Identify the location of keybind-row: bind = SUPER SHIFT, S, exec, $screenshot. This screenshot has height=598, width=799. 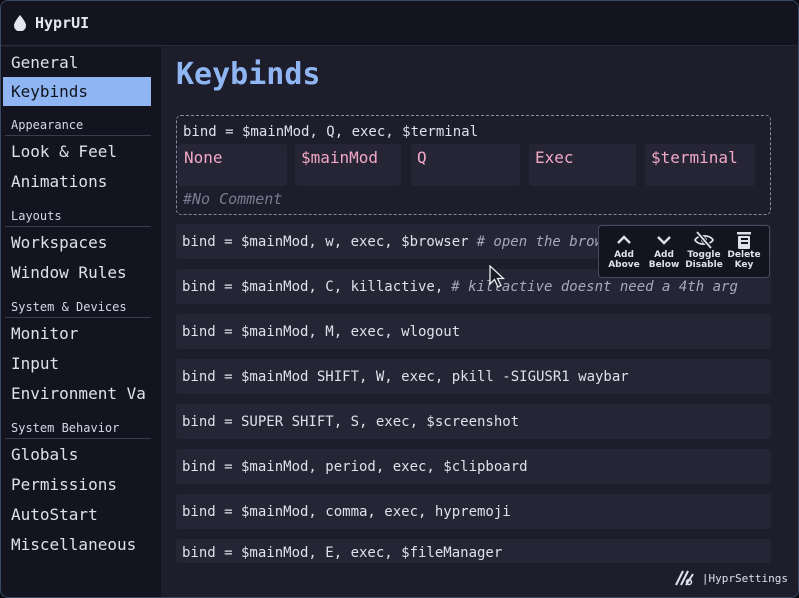
(473, 421).